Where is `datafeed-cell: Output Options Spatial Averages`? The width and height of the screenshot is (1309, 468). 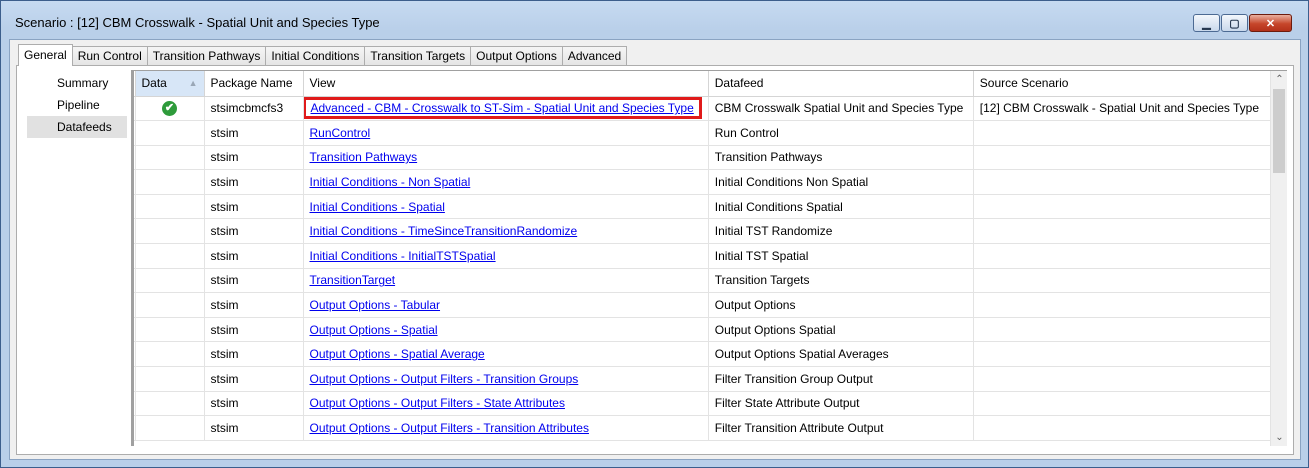
datafeed-cell: Output Options Spatial Averages is located at coordinates (841, 354).